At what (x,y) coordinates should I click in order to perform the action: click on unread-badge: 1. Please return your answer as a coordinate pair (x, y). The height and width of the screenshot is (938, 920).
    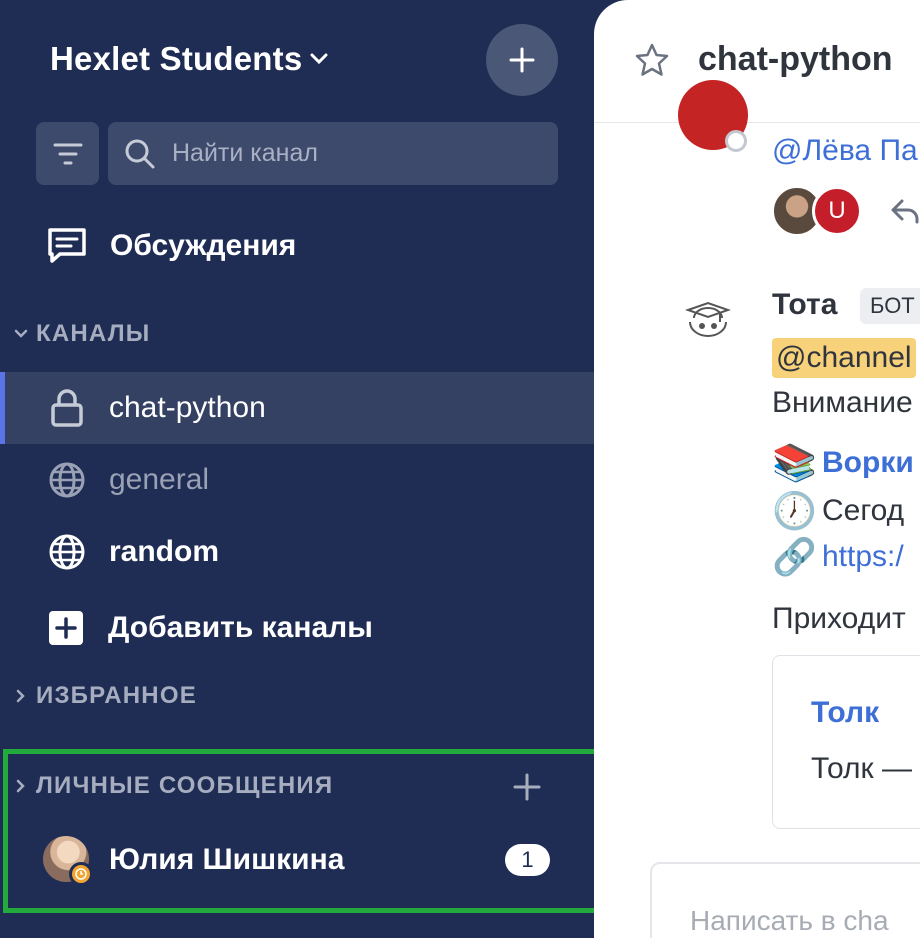
    Looking at the image, I should click on (527, 860).